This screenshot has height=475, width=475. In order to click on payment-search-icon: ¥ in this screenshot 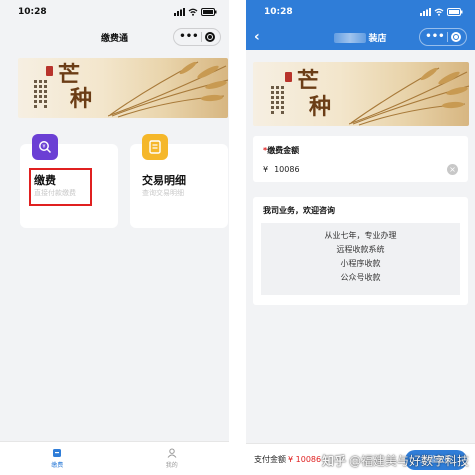, I will do `click(45, 147)`.